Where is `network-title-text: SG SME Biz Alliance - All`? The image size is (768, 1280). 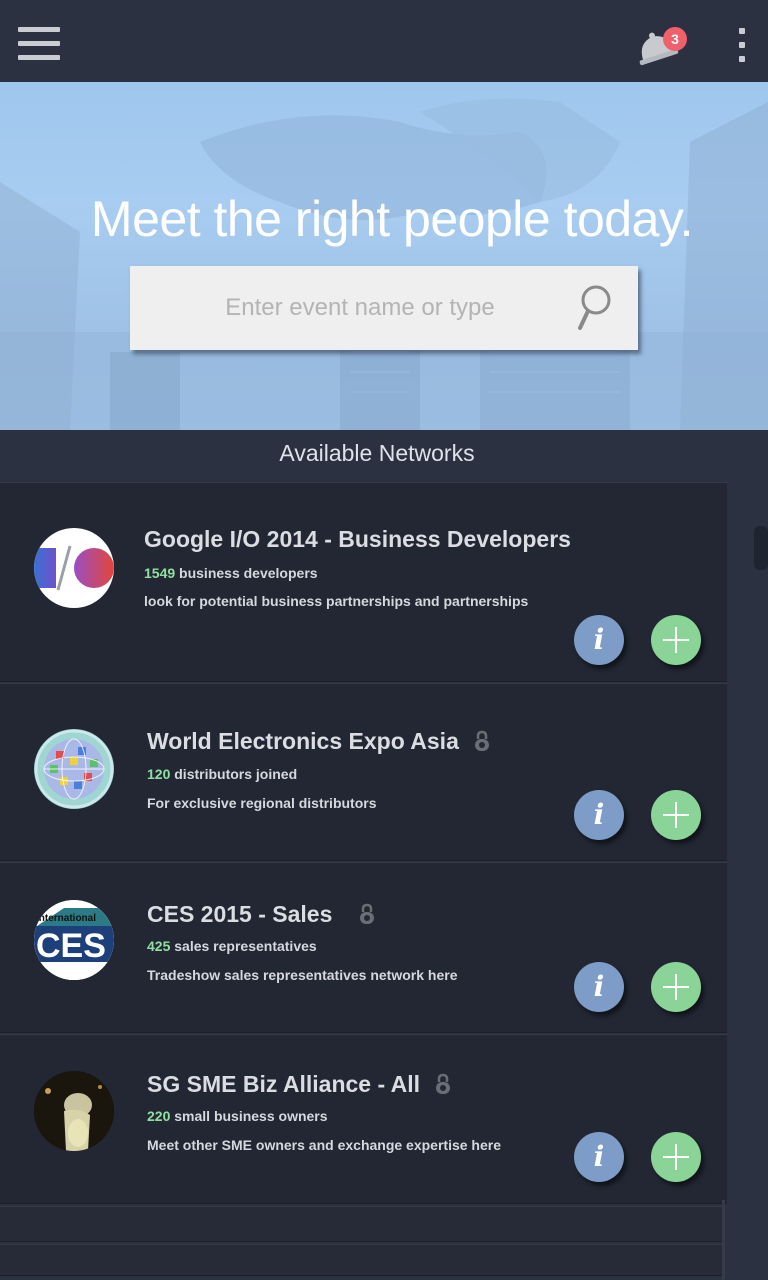
network-title-text: SG SME Biz Alliance - All is located at coordinates (284, 1084).